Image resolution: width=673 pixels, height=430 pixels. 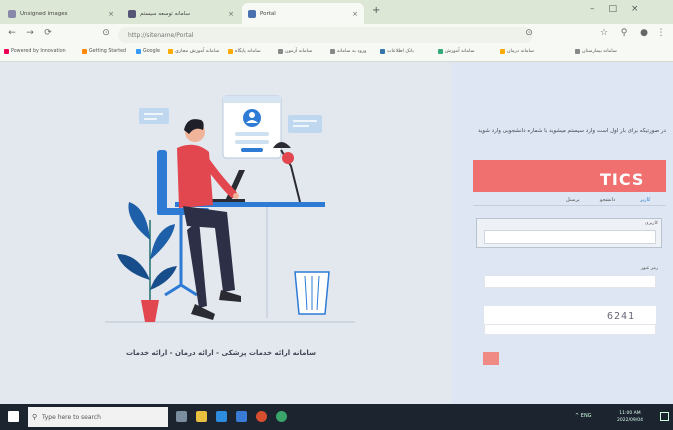 What do you see at coordinates (35, 417) in the screenshot?
I see `search-icon: ⚲` at bounding box center [35, 417].